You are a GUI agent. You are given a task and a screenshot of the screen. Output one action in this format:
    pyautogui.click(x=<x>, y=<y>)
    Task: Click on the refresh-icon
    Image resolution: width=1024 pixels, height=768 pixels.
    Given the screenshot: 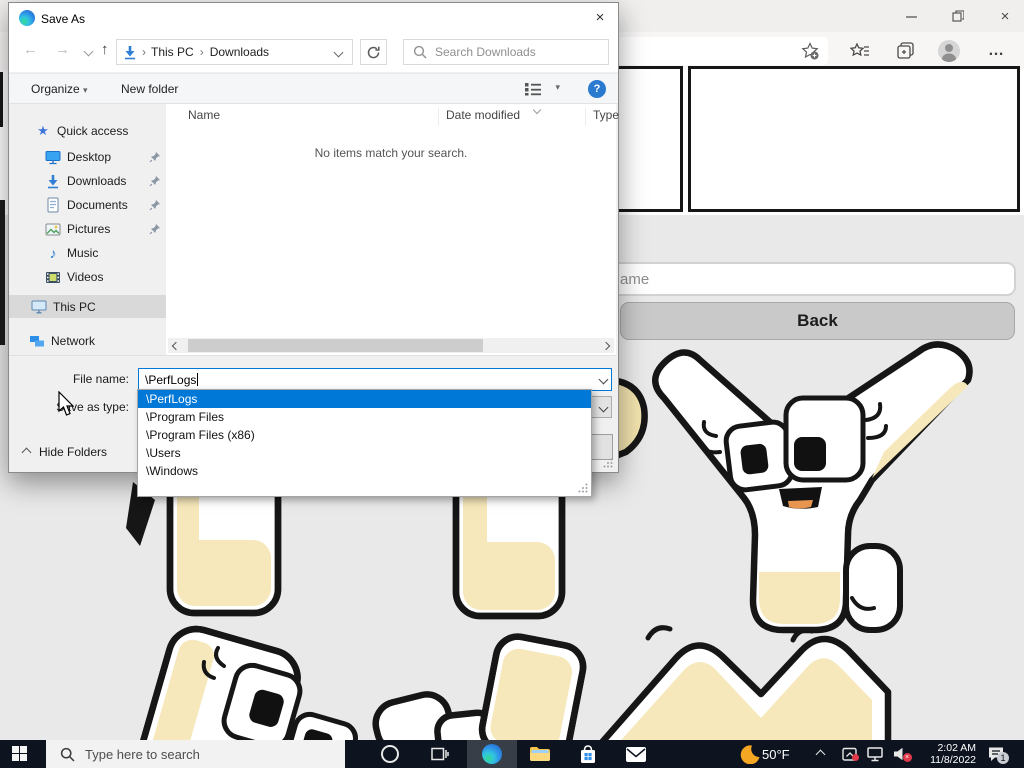 What is the action you would take?
    pyautogui.click(x=373, y=52)
    